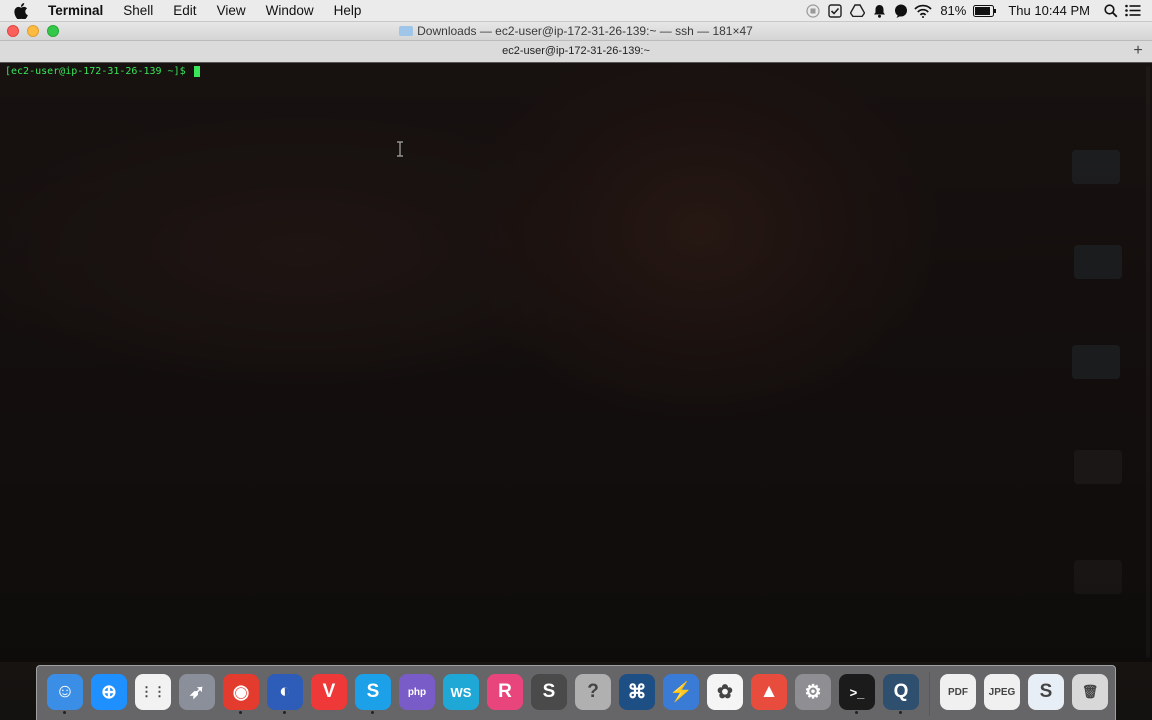 This screenshot has width=1152, height=720. I want to click on text-cursor, so click(196, 71).